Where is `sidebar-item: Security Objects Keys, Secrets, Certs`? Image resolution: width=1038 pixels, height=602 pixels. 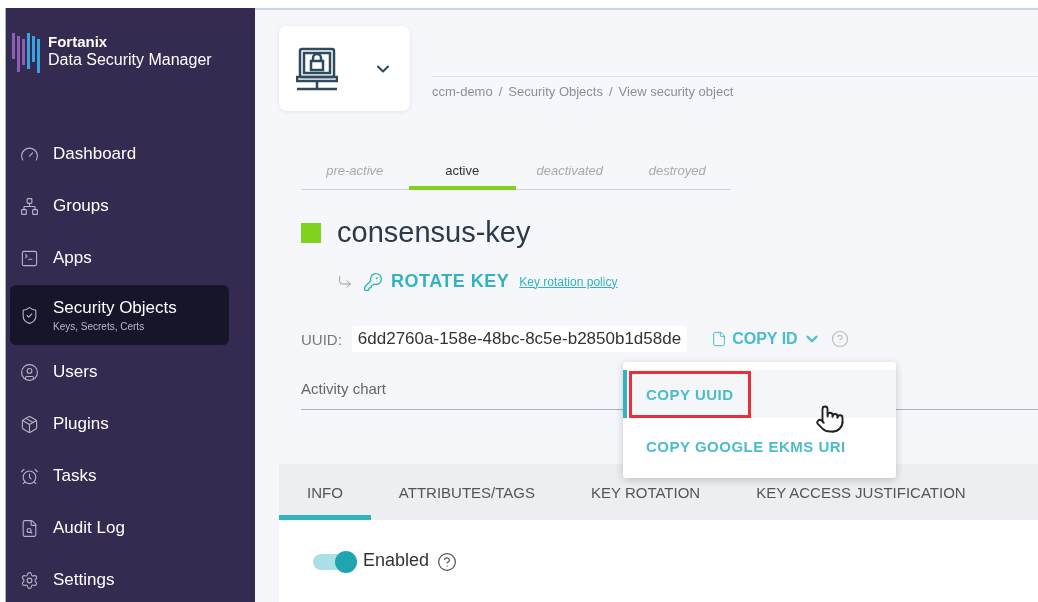 sidebar-item: Security Objects Keys, Secrets, Certs is located at coordinates (119, 315).